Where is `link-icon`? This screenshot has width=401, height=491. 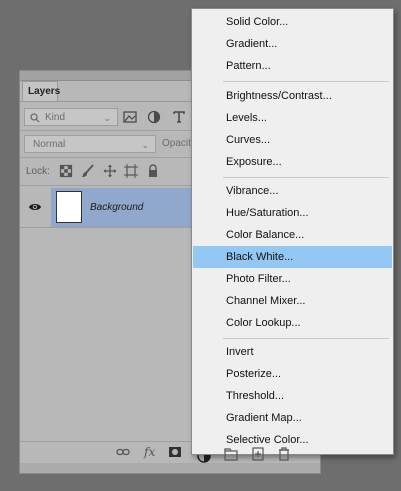
link-icon is located at coordinates (123, 452).